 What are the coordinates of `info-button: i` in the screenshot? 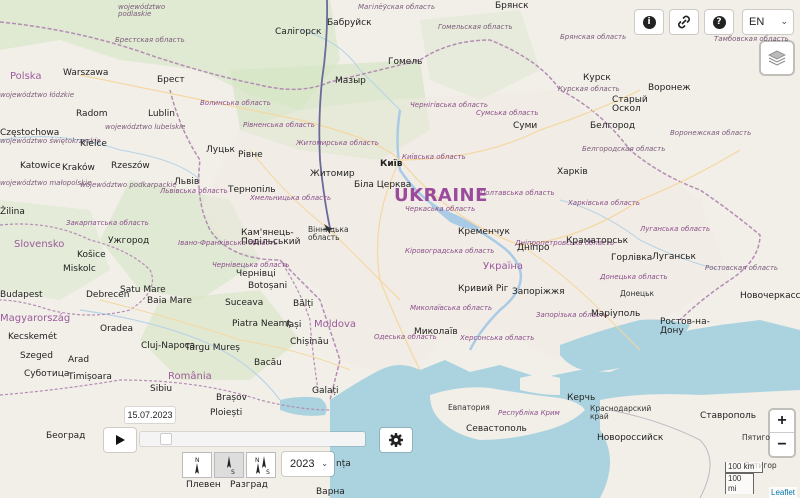 It's located at (649, 22).